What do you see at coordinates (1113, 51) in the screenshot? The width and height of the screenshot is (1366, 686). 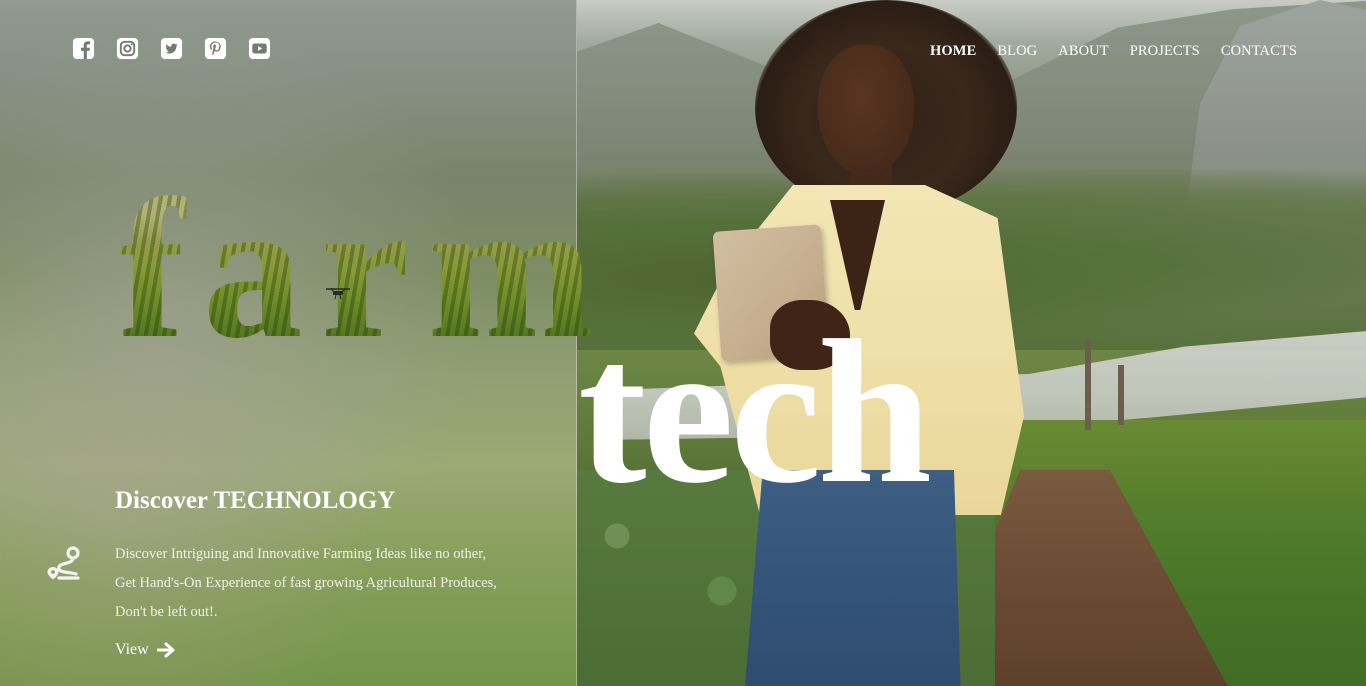 I see `main-nav: HOME BLOG ABOUT PROJECTS CONTACTS` at bounding box center [1113, 51].